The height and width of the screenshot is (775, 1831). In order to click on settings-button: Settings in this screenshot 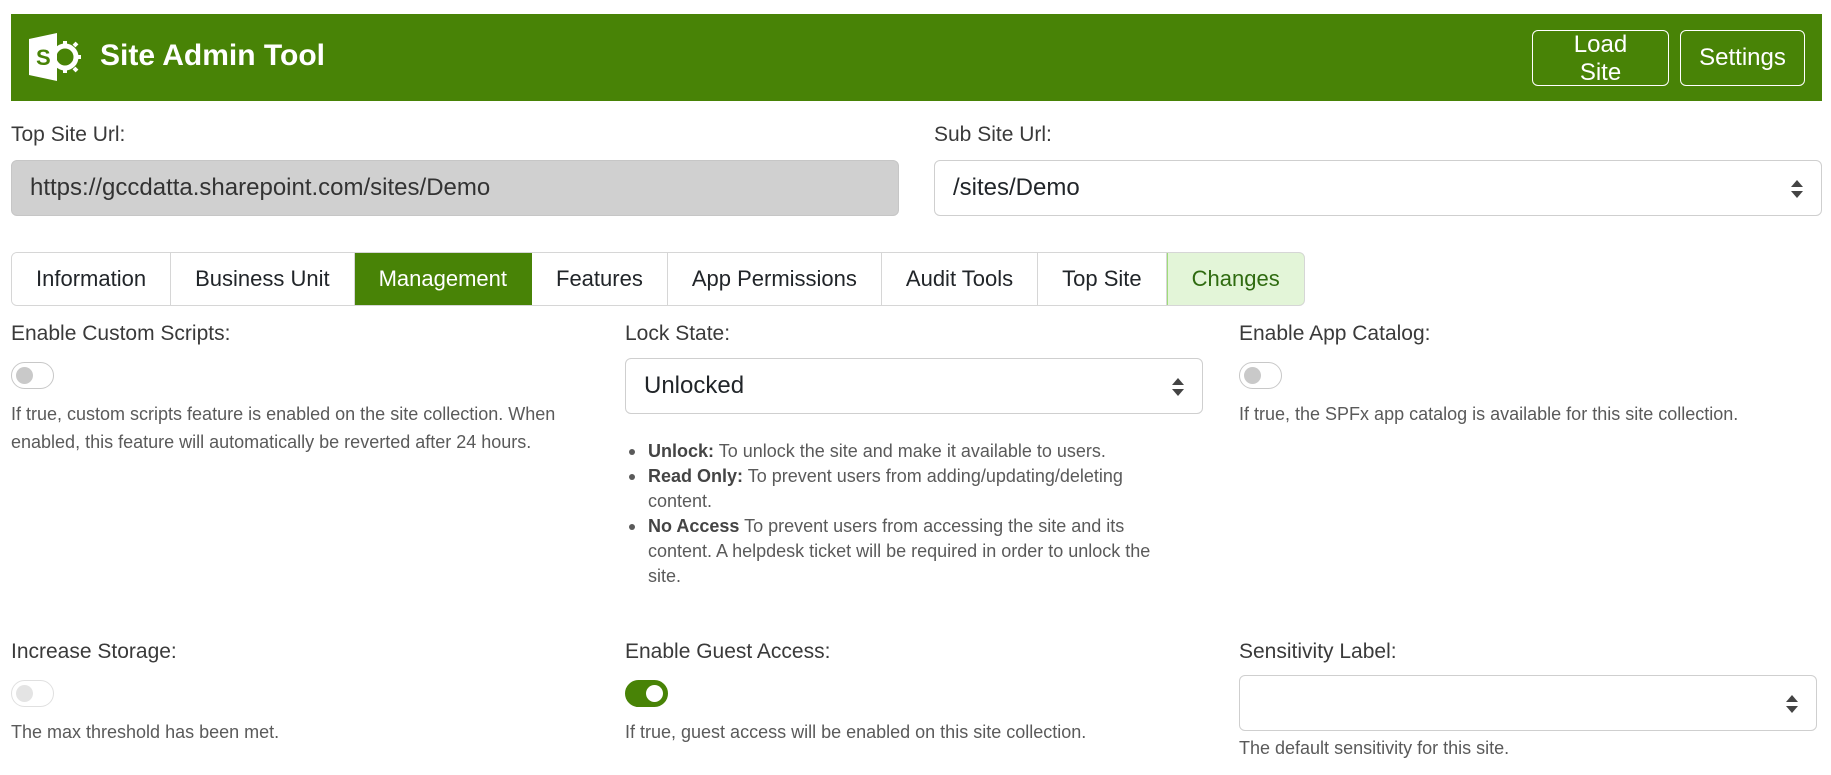, I will do `click(1742, 58)`.